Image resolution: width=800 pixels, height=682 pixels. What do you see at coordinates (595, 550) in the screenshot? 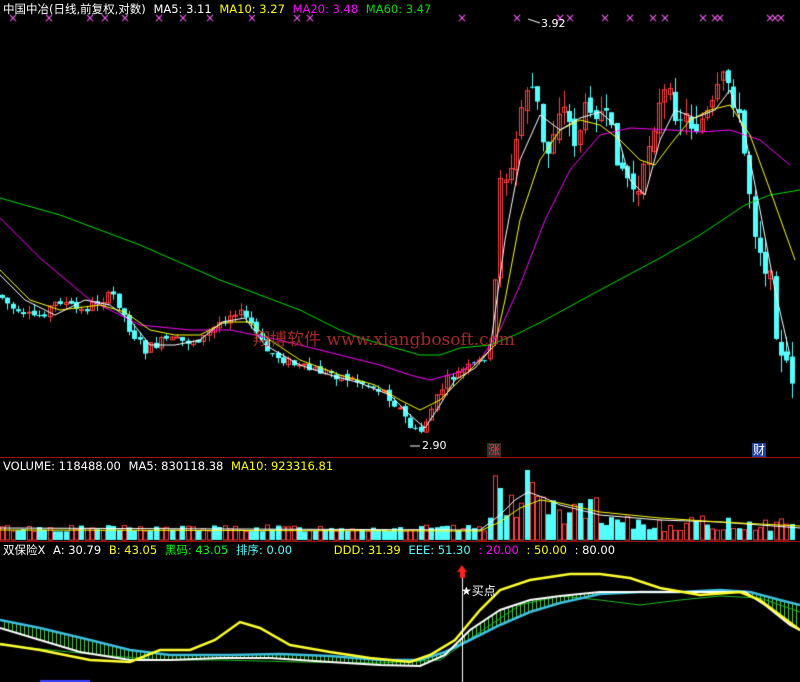
I see `indicator-level-80: : 80.00` at bounding box center [595, 550].